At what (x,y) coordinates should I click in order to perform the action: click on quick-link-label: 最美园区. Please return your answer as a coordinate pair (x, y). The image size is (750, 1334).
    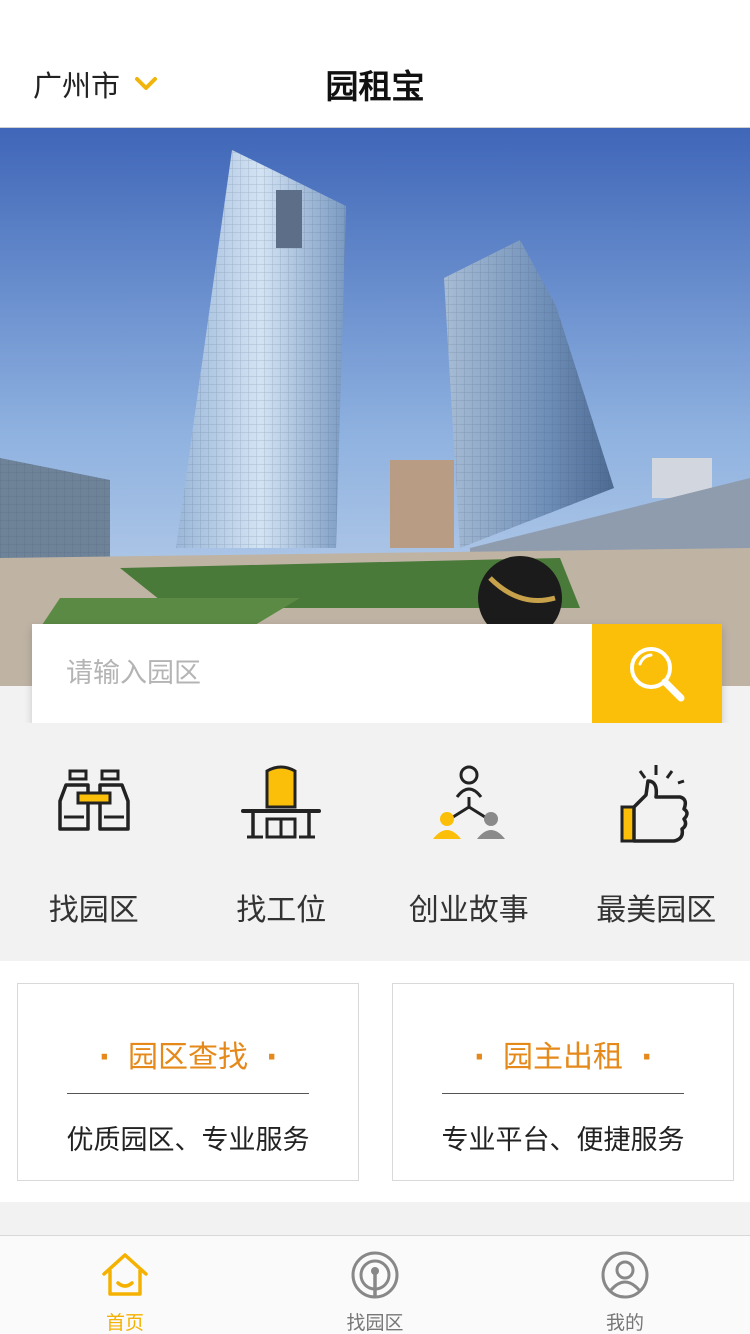
    Looking at the image, I should click on (656, 910).